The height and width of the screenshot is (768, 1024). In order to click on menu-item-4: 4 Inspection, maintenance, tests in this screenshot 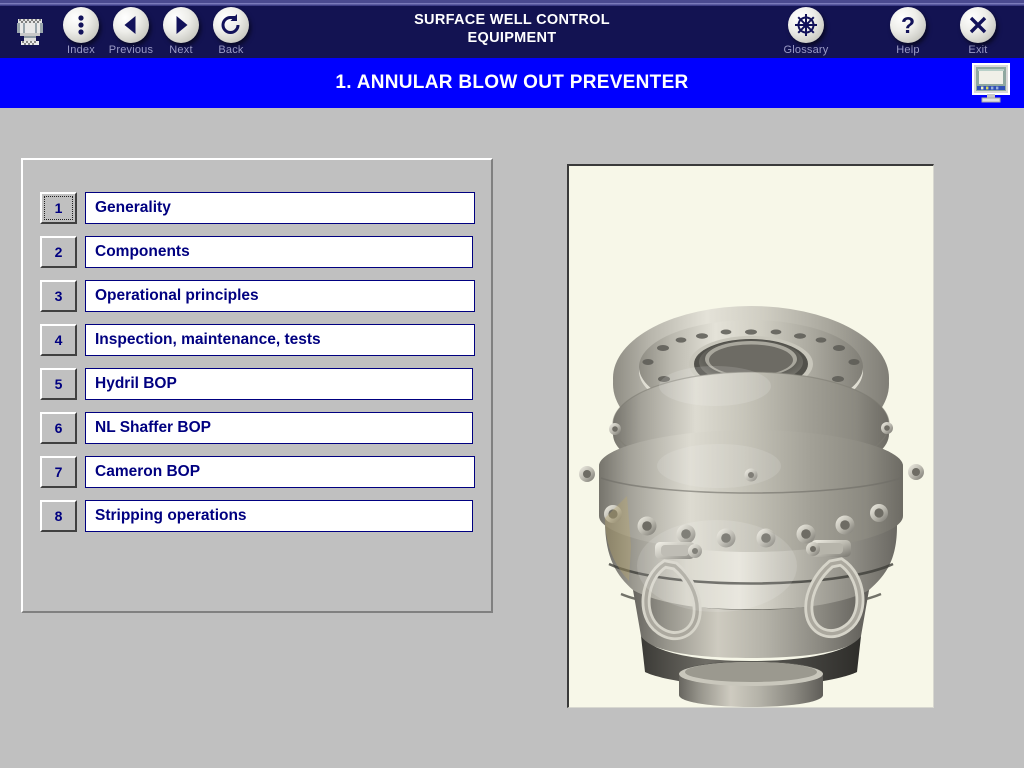, I will do `click(257, 340)`.